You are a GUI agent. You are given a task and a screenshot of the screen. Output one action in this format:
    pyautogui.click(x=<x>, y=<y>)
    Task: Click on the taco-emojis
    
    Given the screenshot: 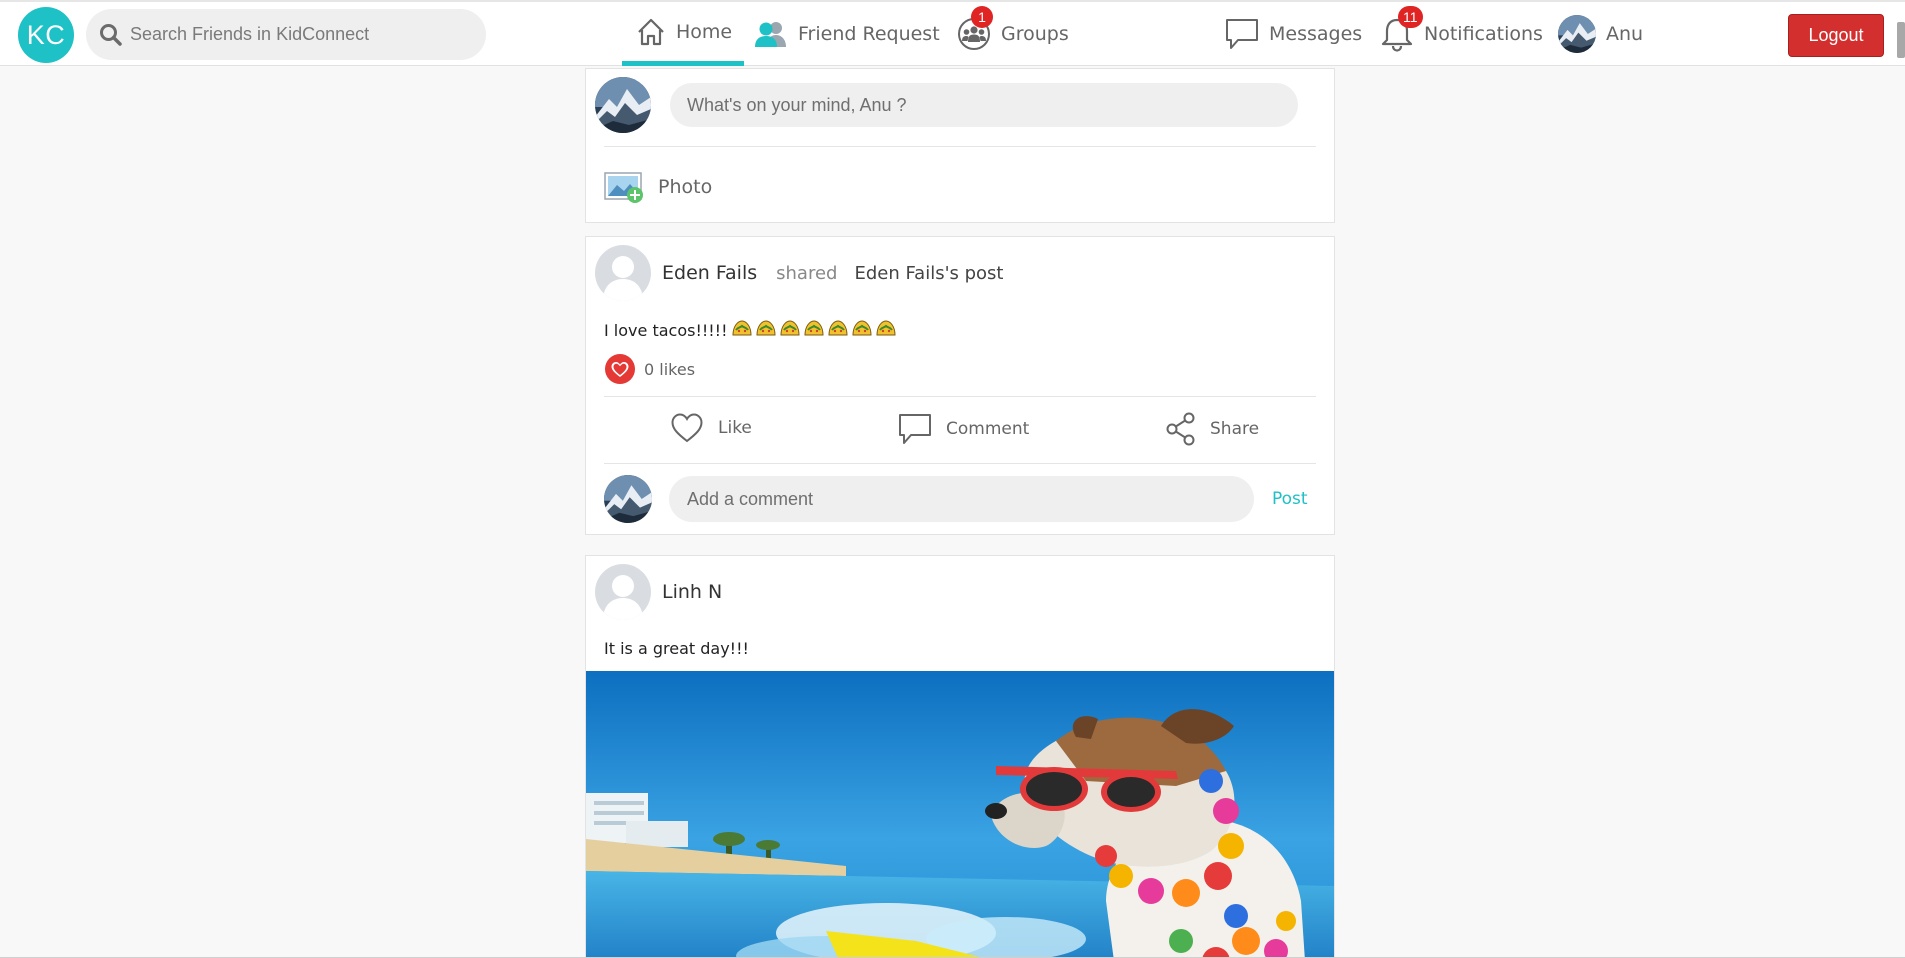 What is the action you would take?
    pyautogui.click(x=812, y=330)
    